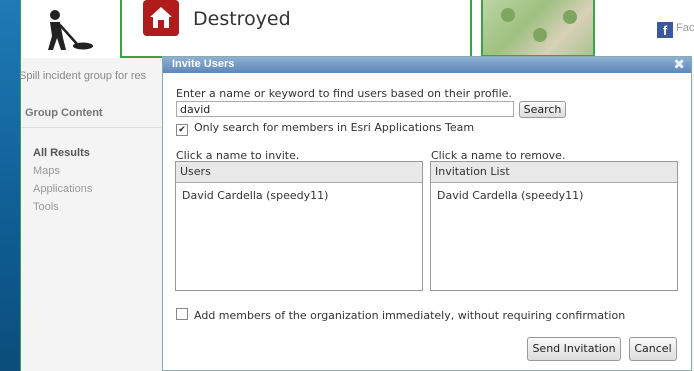 The height and width of the screenshot is (371, 694). Describe the element at coordinates (296, 29) in the screenshot. I see `destroyed-card: Destroyed` at that location.